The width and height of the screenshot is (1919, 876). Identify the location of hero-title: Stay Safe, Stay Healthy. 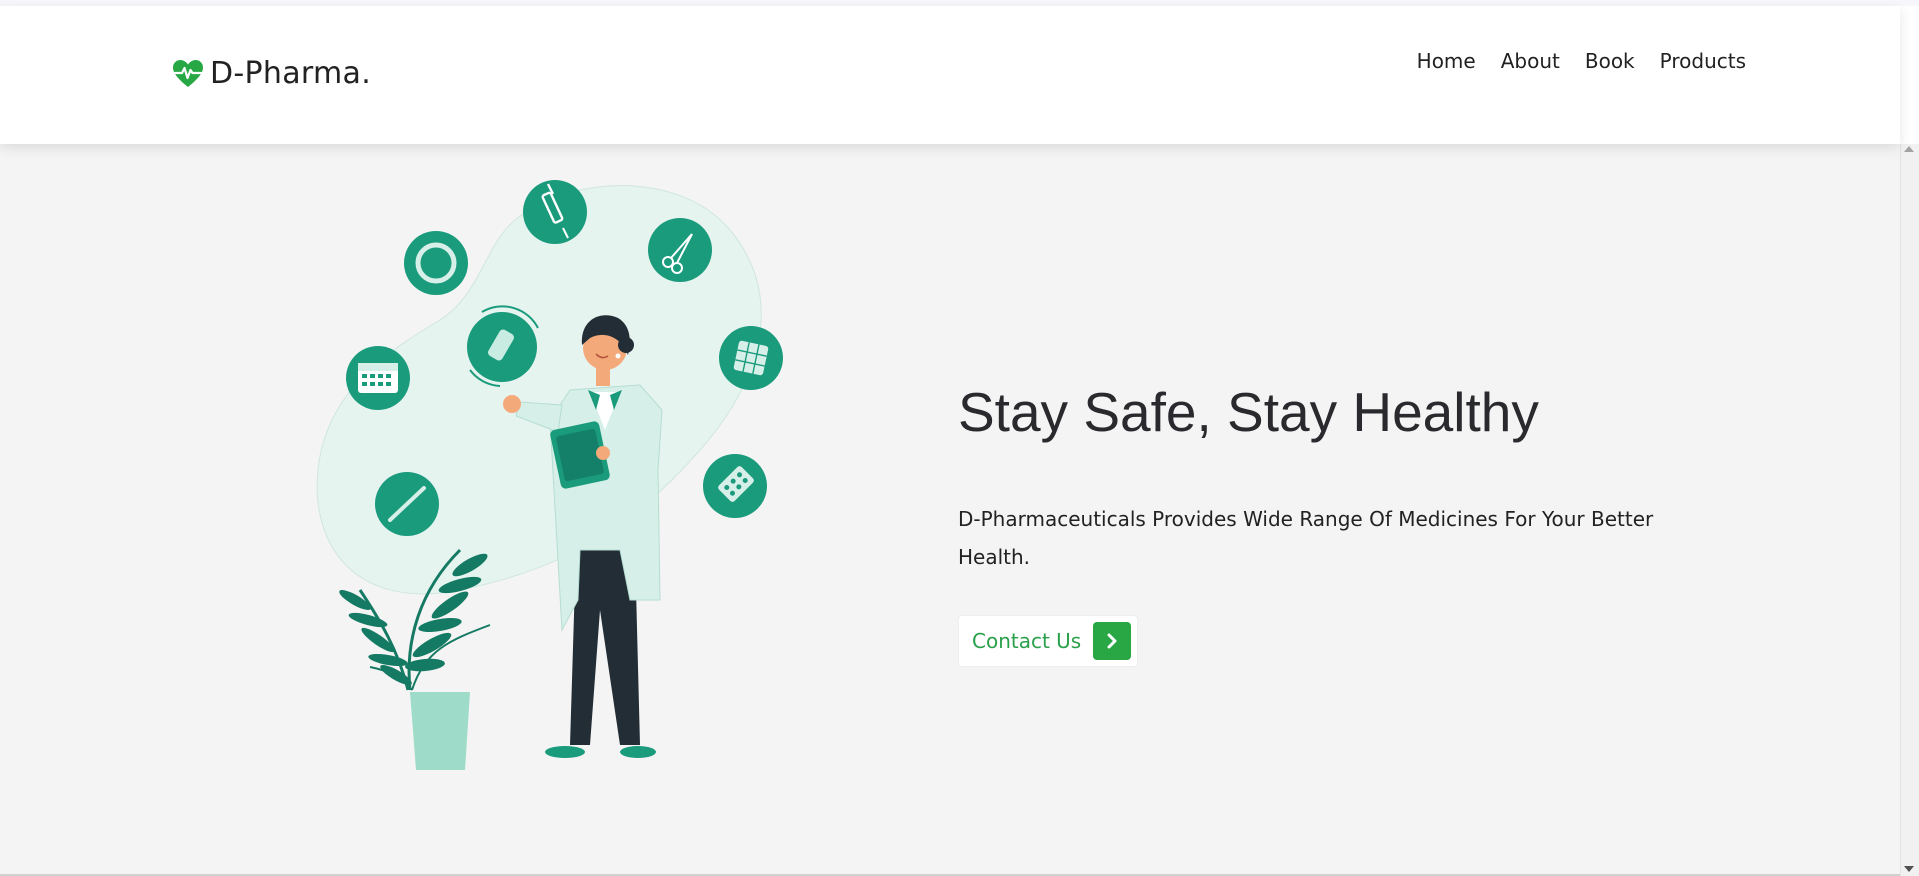
(1248, 412).